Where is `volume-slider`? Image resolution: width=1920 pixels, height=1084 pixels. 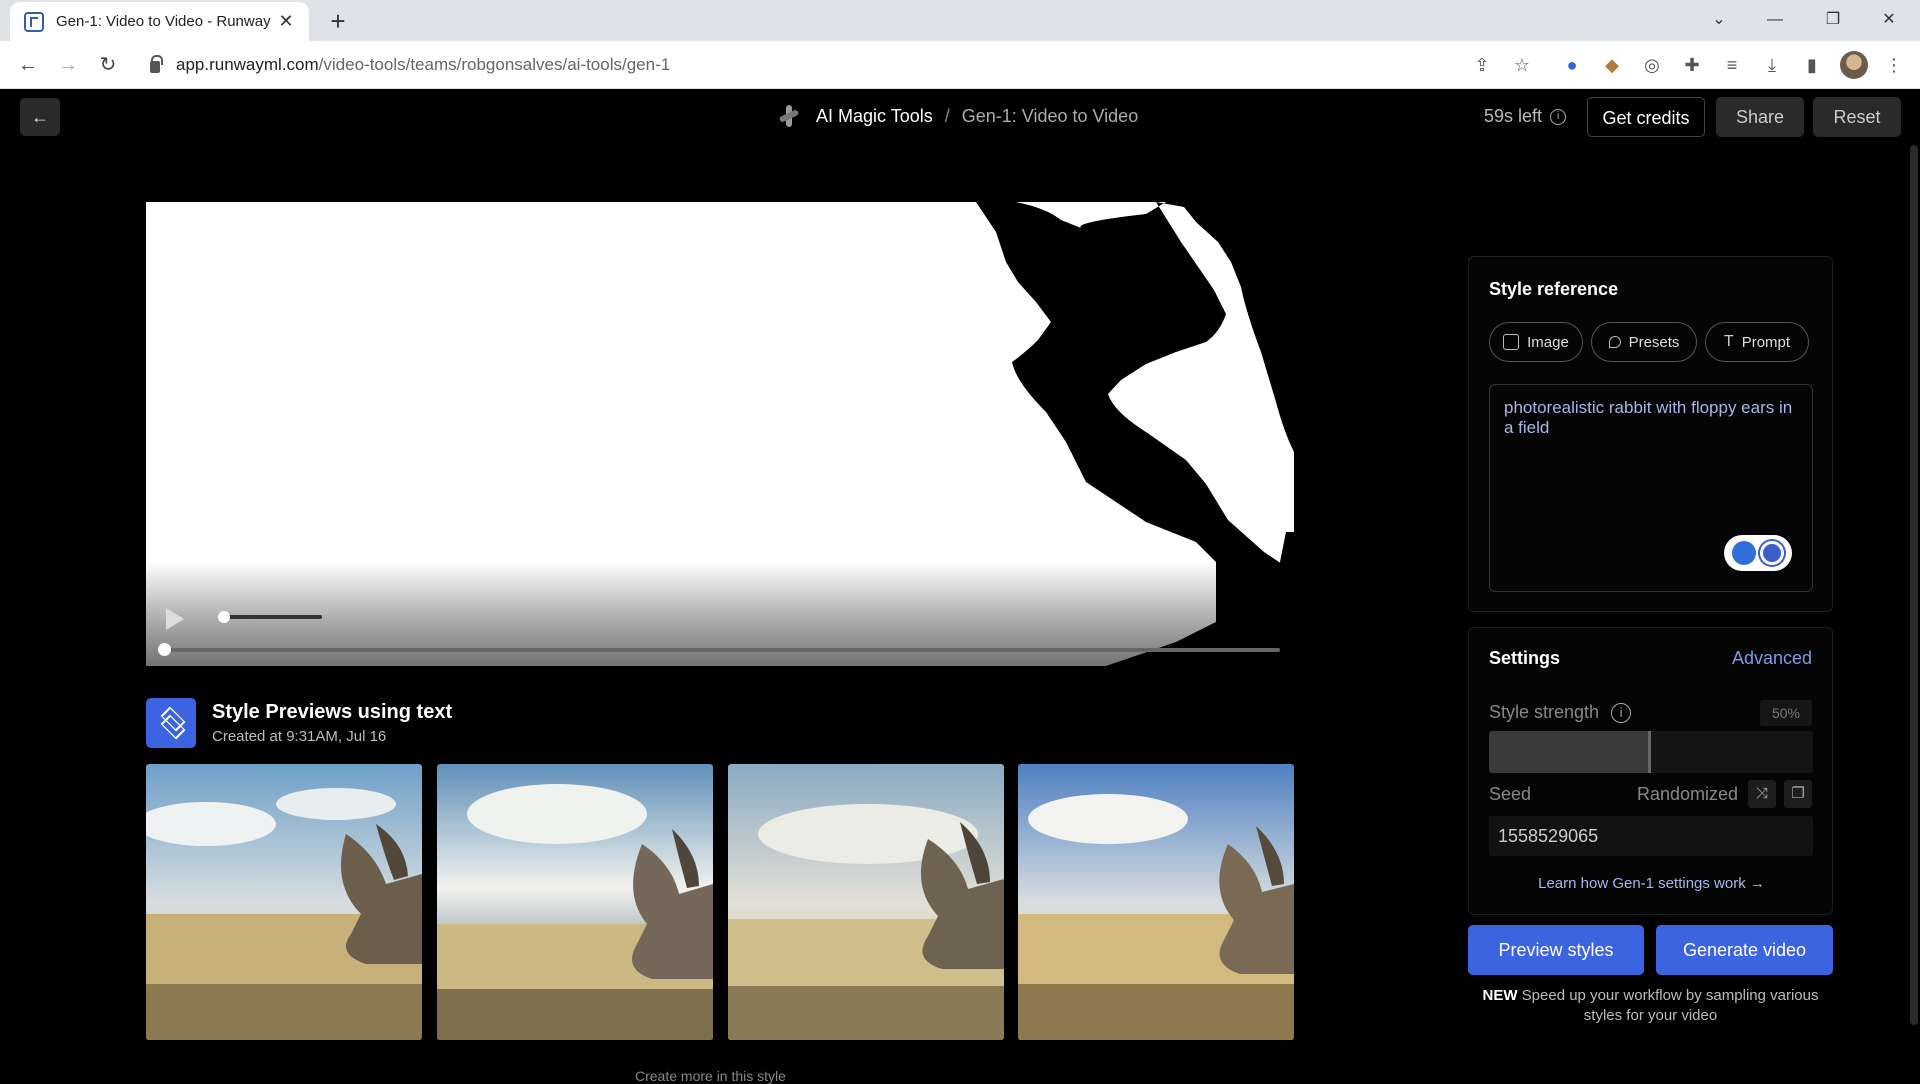
volume-slider is located at coordinates (270, 617).